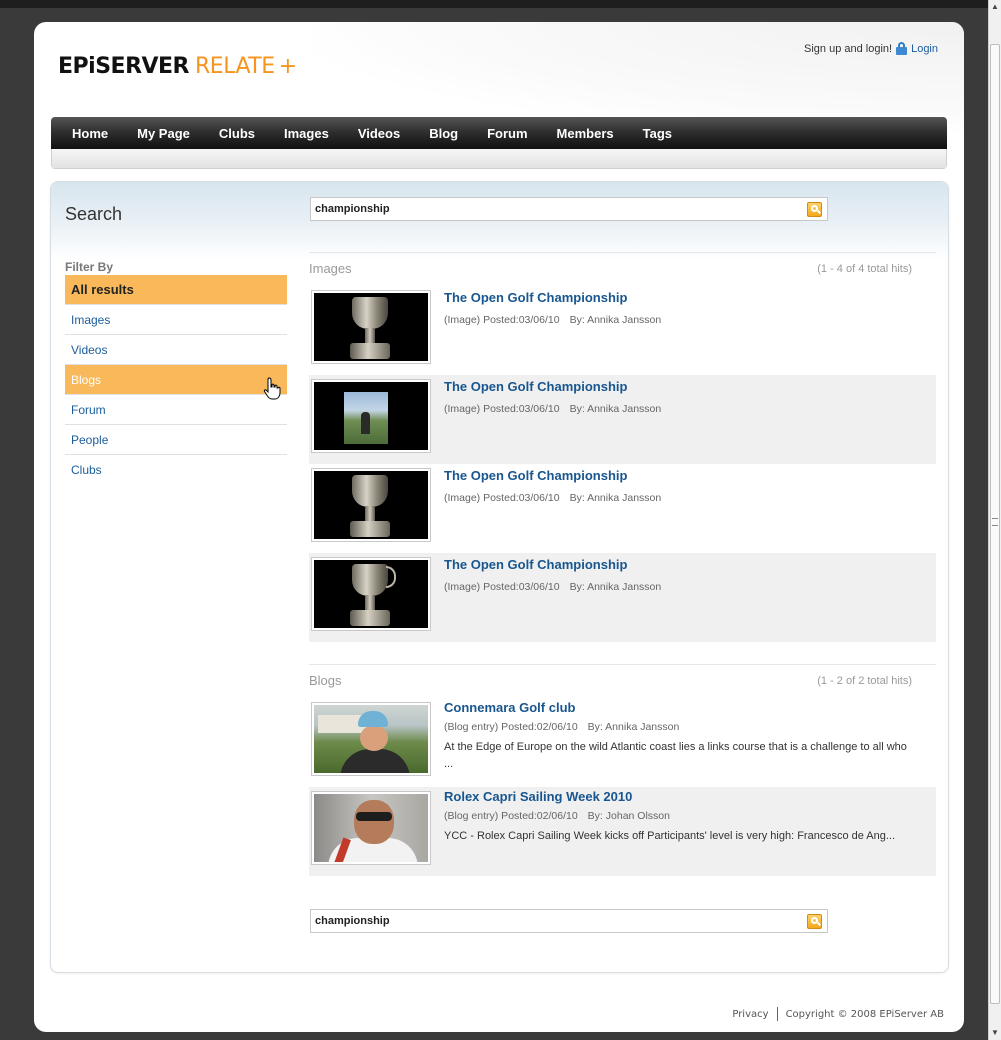 Image resolution: width=1001 pixels, height=1040 pixels. Describe the element at coordinates (628, 816) in the screenshot. I see `result-author: By: Johan Olsson` at that location.